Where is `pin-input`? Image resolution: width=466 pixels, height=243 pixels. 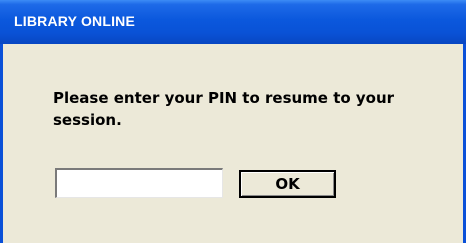 pin-input is located at coordinates (139, 183).